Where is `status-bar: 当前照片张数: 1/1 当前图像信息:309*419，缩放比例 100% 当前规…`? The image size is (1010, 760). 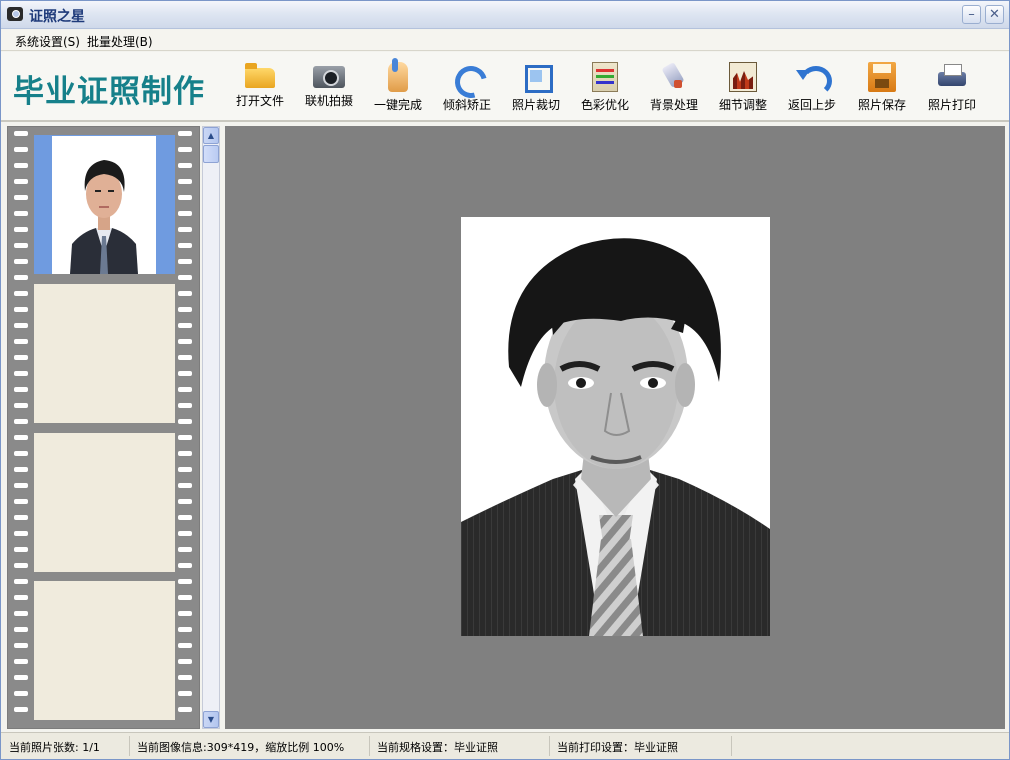 status-bar: 当前照片张数: 1/1 当前图像信息:309*419，缩放比例 100% 当前规… is located at coordinates (505, 745).